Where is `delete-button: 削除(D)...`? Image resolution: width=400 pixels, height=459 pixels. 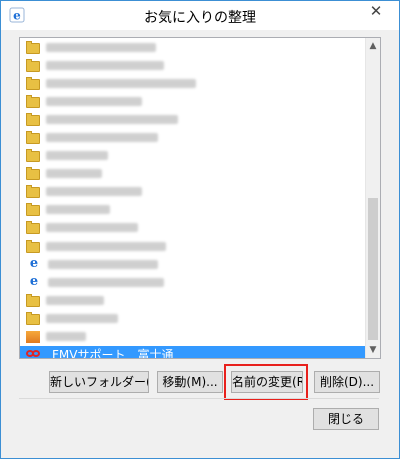 delete-button: 削除(D)... is located at coordinates (347, 382).